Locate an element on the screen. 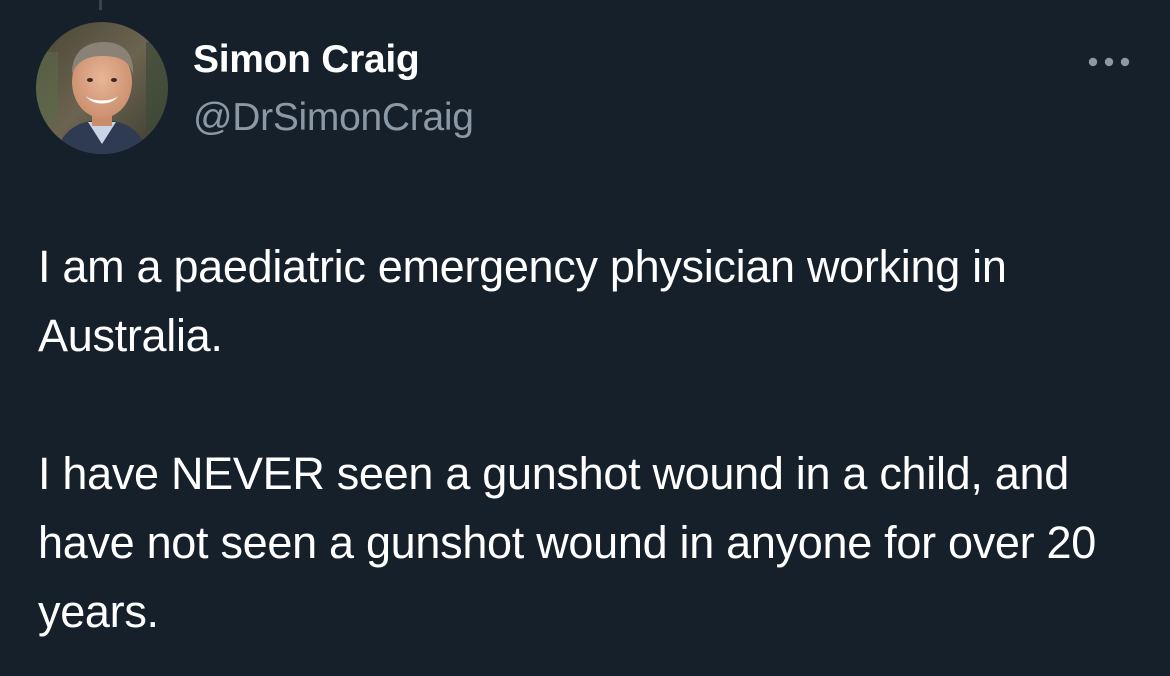 The image size is (1170, 676). avatar-image is located at coordinates (102, 88).